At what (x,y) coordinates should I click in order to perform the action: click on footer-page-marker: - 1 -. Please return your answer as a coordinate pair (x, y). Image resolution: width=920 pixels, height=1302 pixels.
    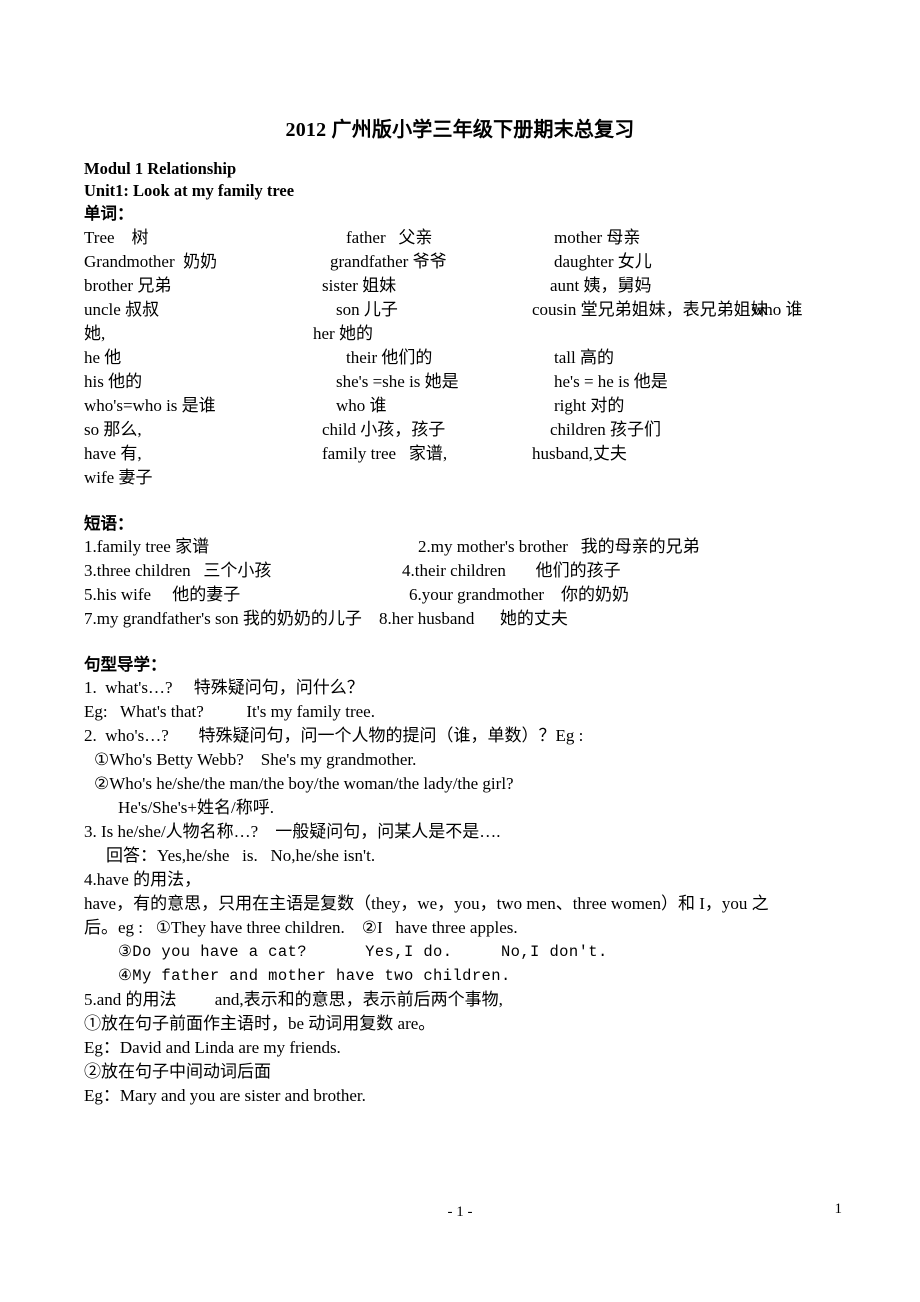
    Looking at the image, I should click on (460, 1212).